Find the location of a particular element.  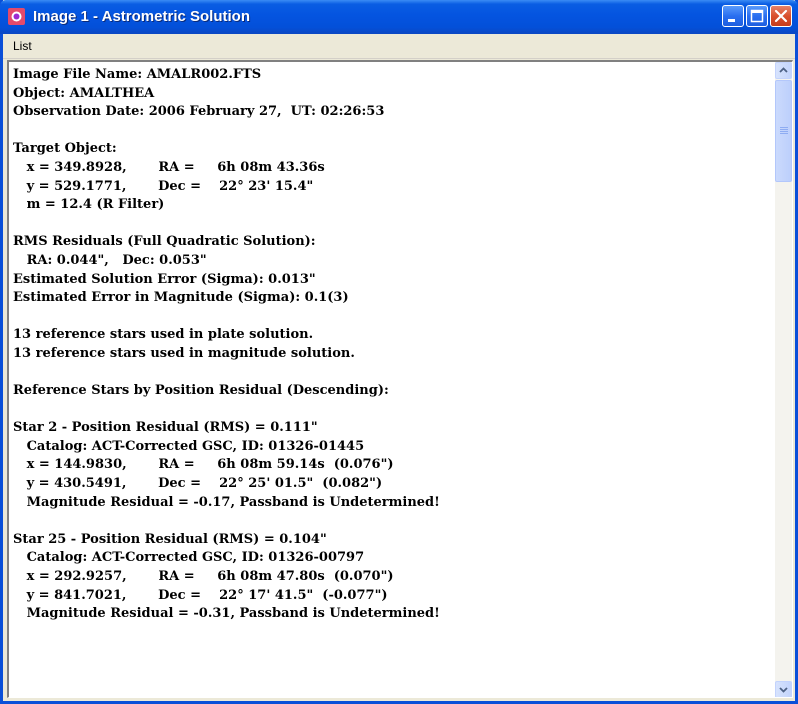

close-button is located at coordinates (781, 16).